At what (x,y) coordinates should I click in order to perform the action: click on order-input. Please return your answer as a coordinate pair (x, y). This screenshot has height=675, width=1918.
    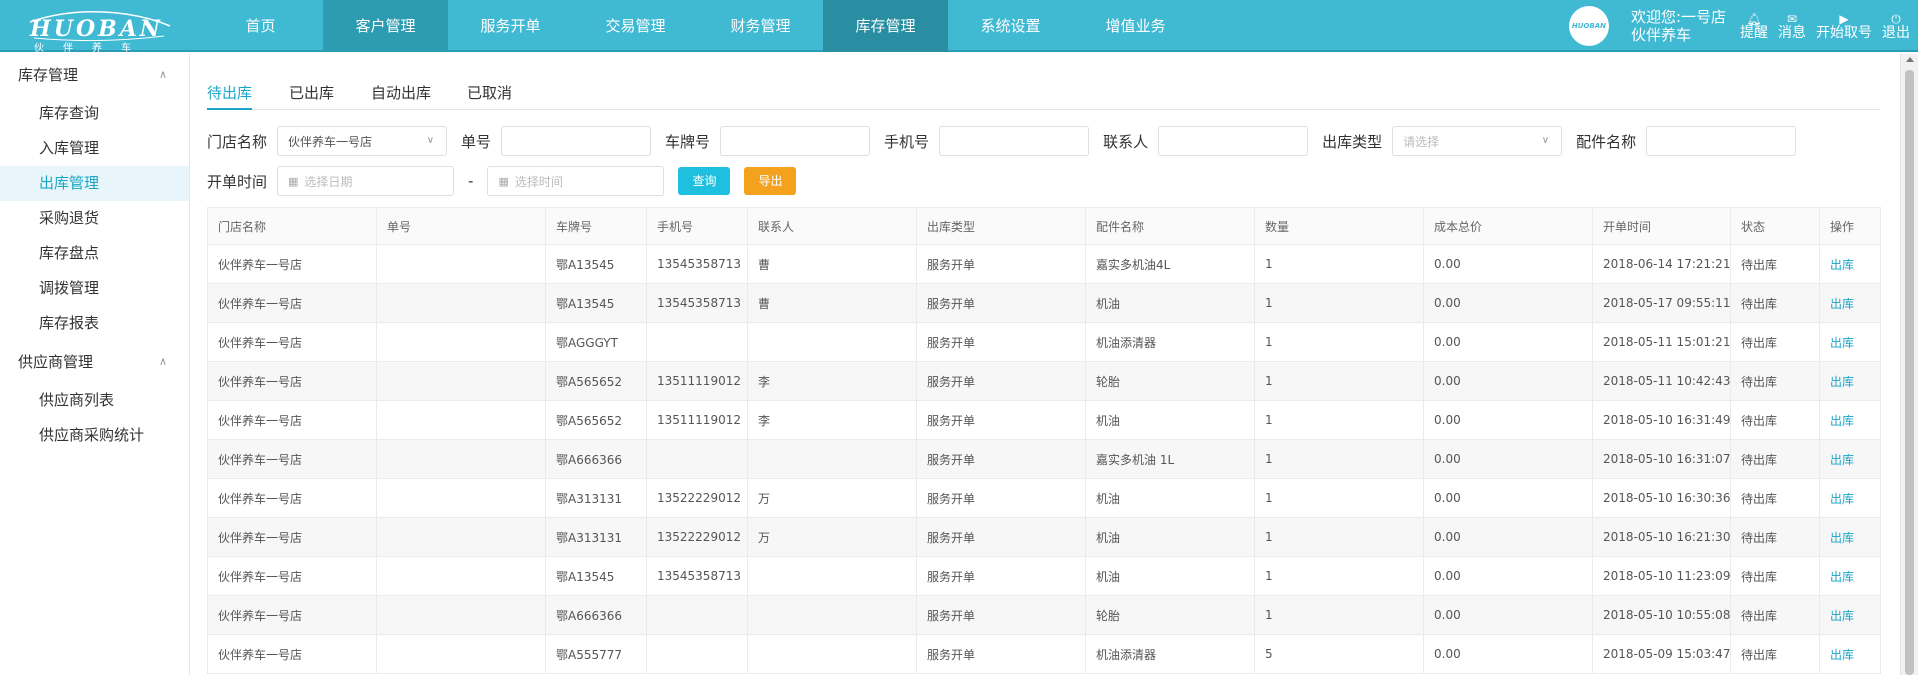
    Looking at the image, I should click on (576, 141).